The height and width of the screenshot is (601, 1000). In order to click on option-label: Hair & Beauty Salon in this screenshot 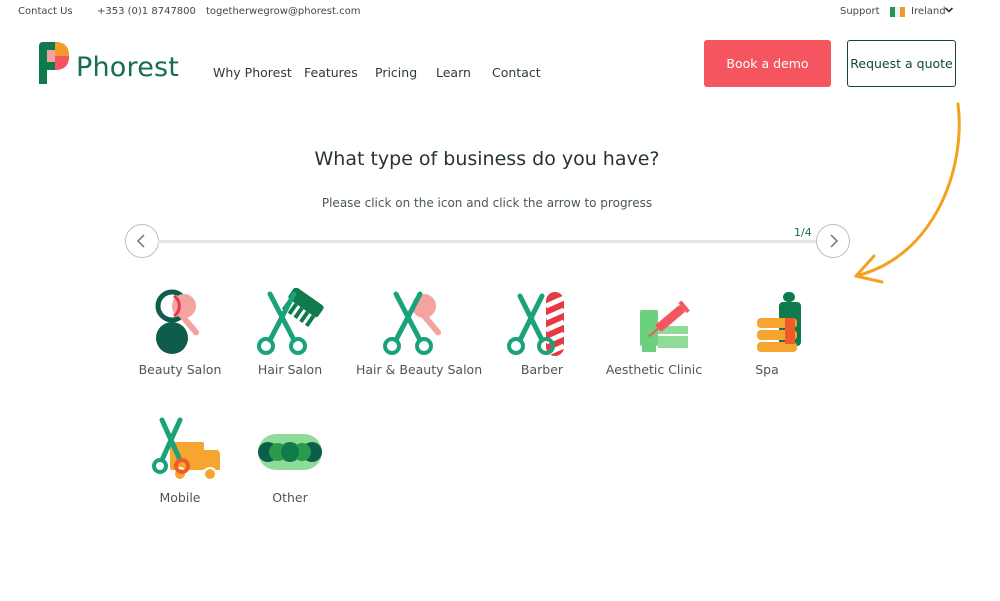, I will do `click(419, 369)`.